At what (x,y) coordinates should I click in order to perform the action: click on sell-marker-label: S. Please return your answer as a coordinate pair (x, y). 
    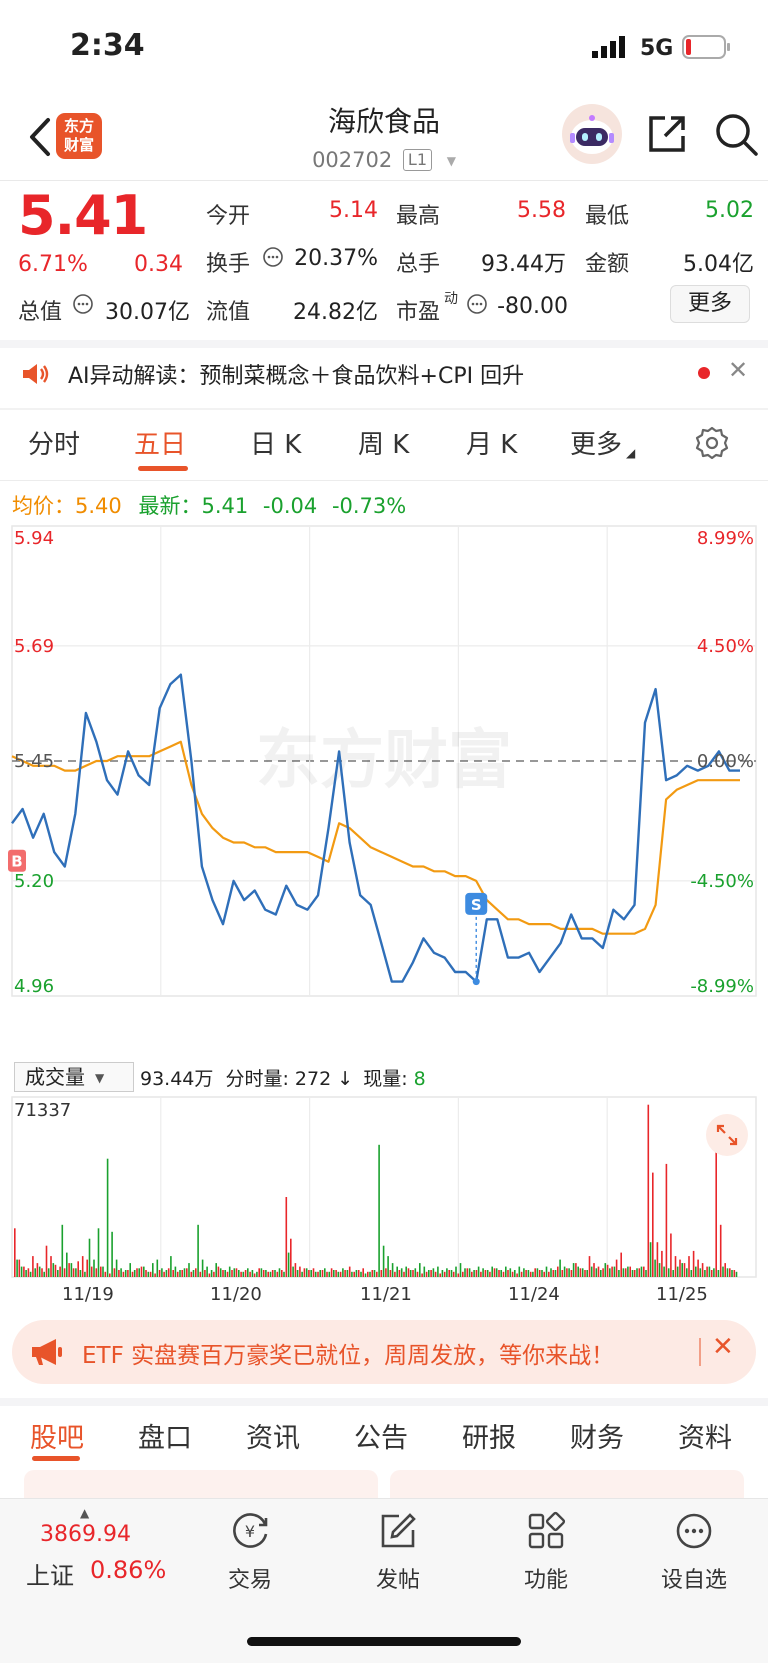
    Looking at the image, I should click on (476, 905).